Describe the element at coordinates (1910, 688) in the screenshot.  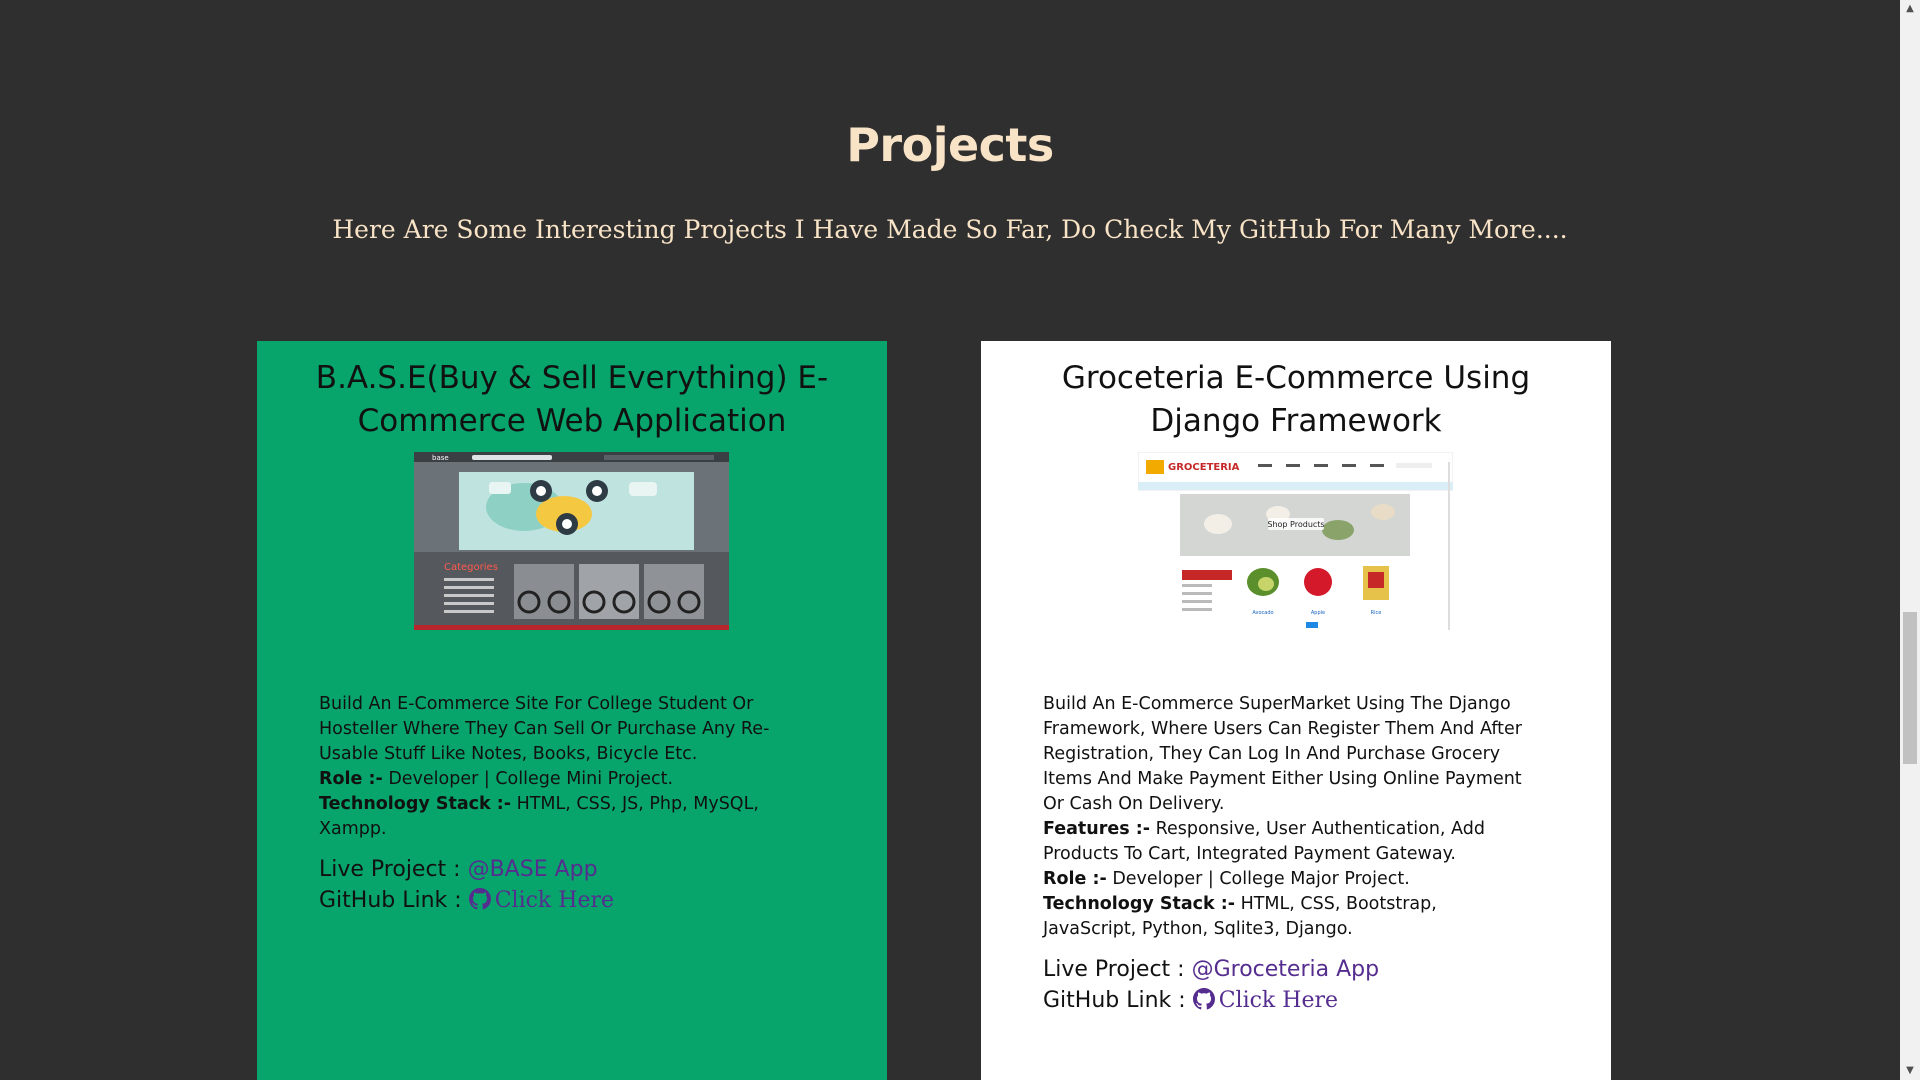
I see `scrollbar-thumb` at that location.